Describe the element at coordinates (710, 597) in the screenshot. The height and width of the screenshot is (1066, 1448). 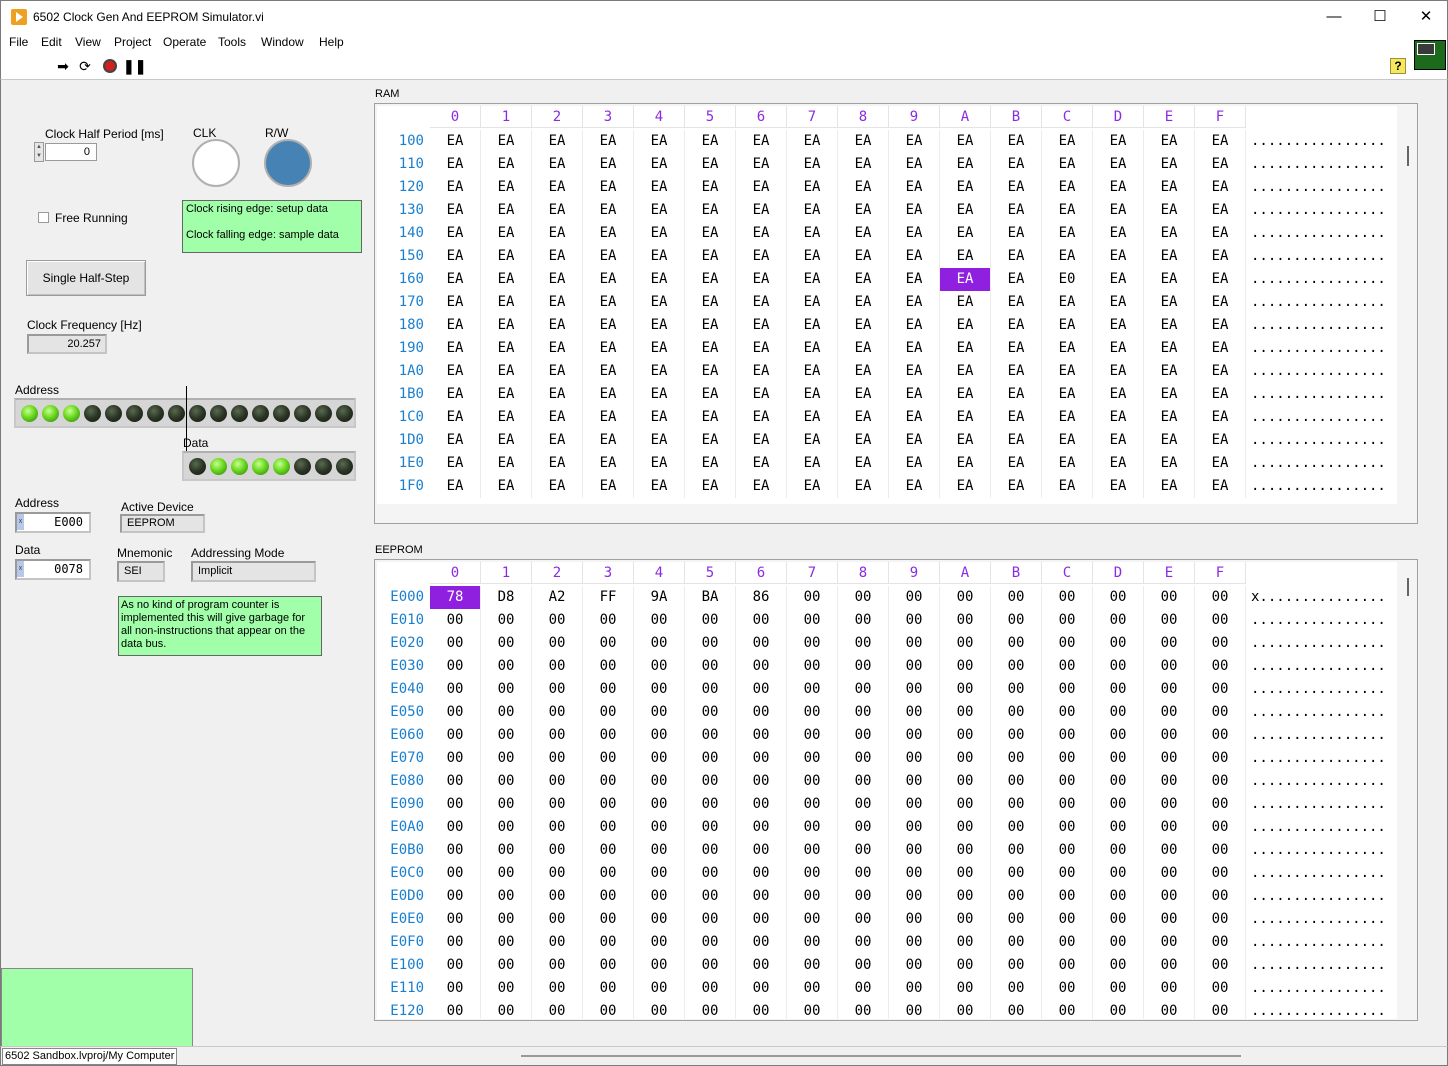
I see `eeprom-byte-cell: BA` at that location.